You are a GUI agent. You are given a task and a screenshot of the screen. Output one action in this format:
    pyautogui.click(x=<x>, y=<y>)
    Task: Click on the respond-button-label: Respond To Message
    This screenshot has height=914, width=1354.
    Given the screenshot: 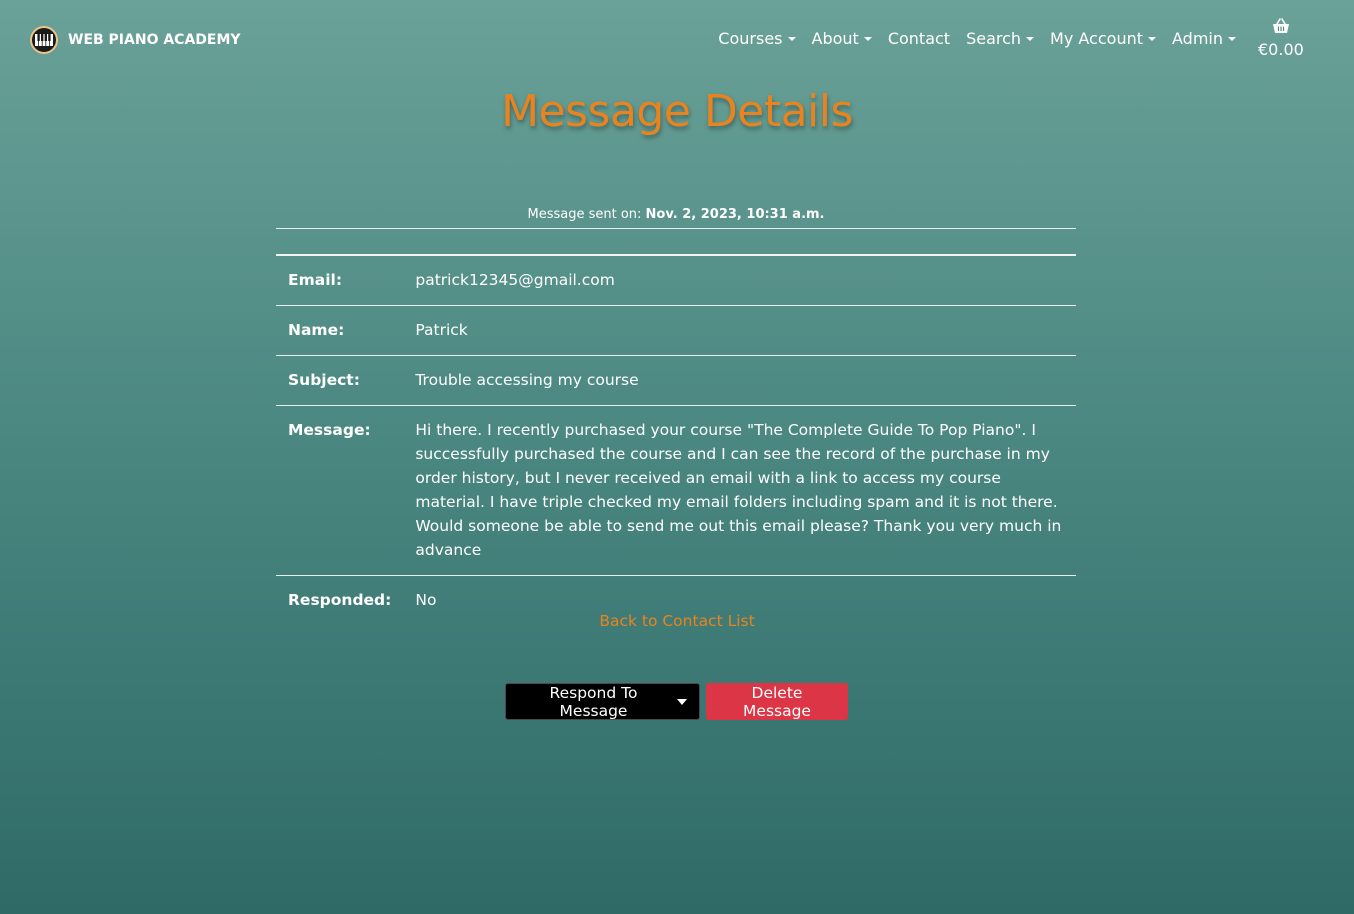 What is the action you would take?
    pyautogui.click(x=593, y=701)
    